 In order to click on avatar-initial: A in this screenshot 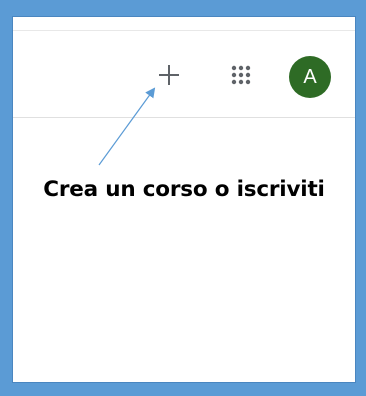, I will do `click(310, 76)`.